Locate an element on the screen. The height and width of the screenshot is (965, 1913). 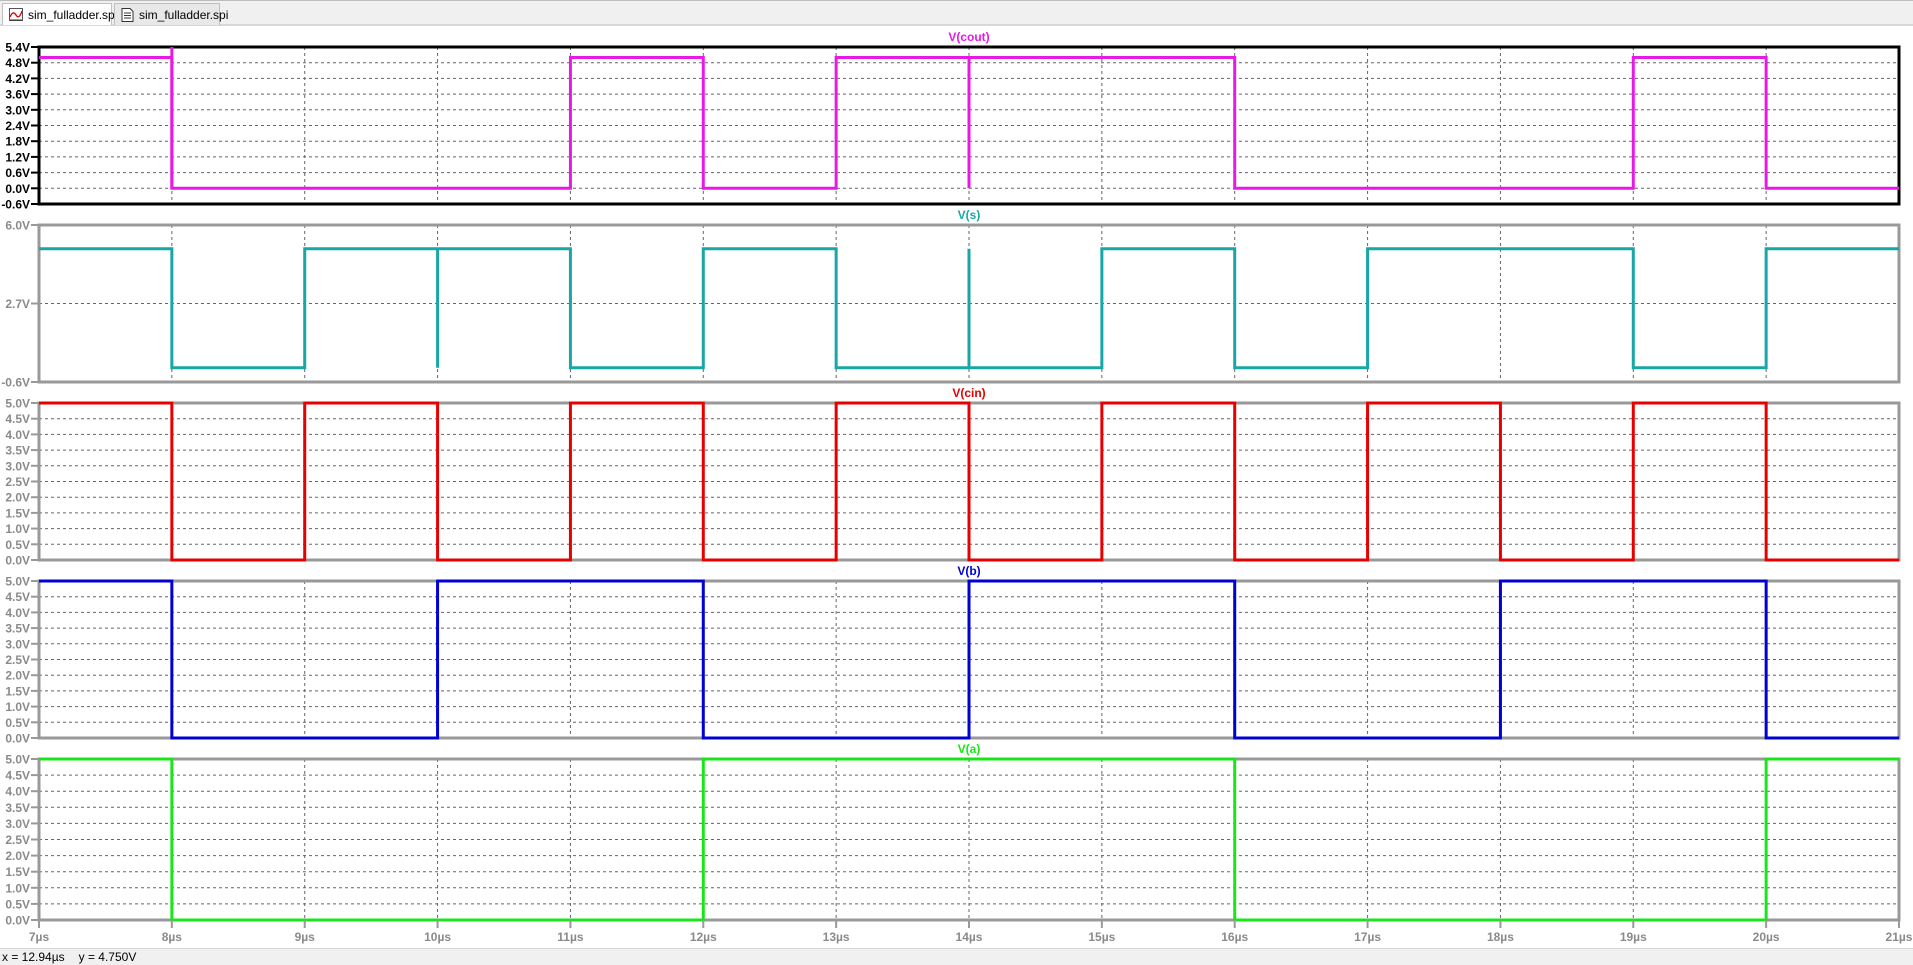
y-tick-label: 5.4V is located at coordinates (17, 48).